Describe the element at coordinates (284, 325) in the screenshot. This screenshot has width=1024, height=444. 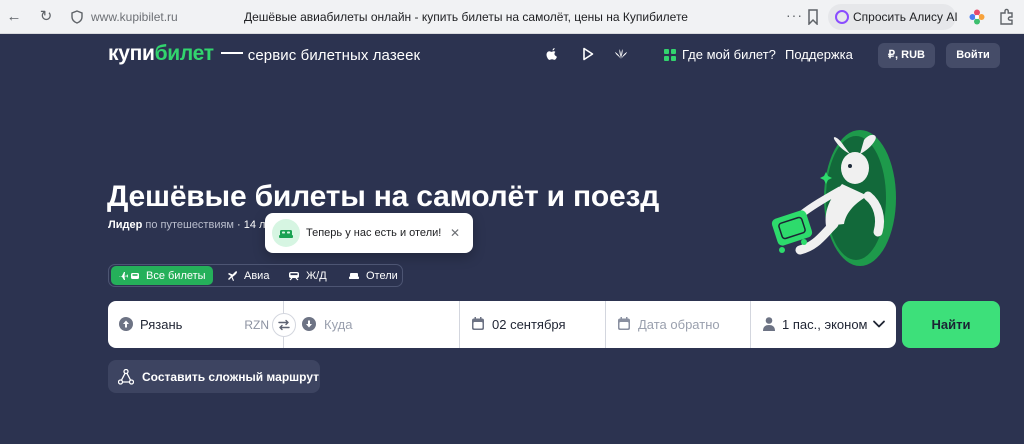
I see `swap-icon` at that location.